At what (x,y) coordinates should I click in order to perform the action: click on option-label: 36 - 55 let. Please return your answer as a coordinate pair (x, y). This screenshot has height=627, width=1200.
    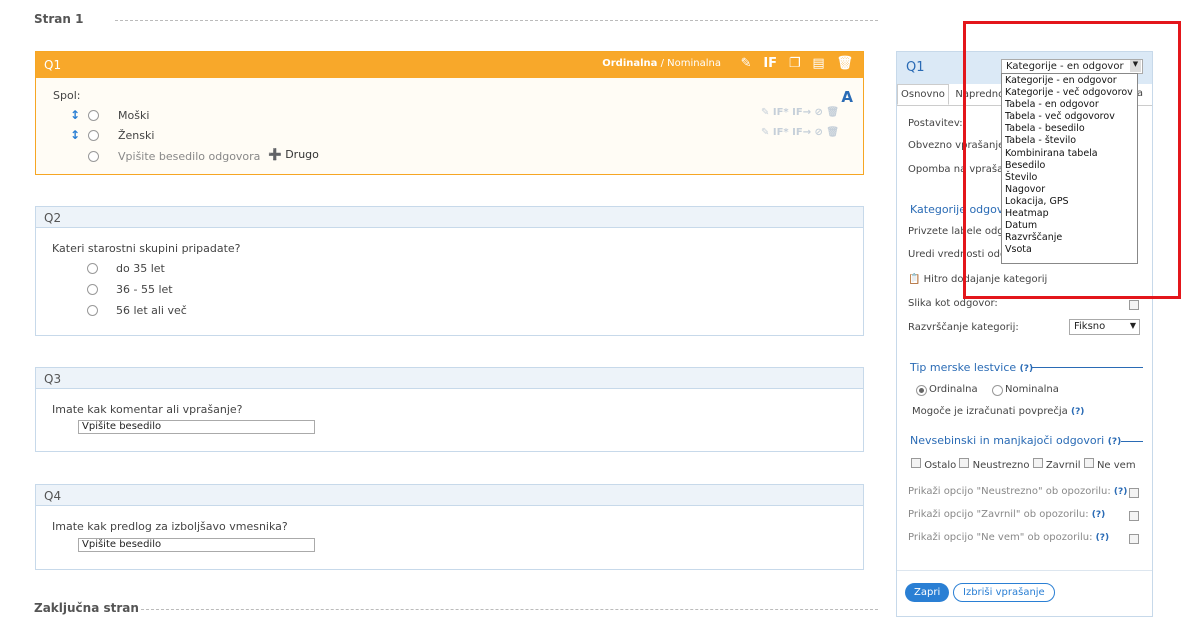
    Looking at the image, I should click on (144, 289).